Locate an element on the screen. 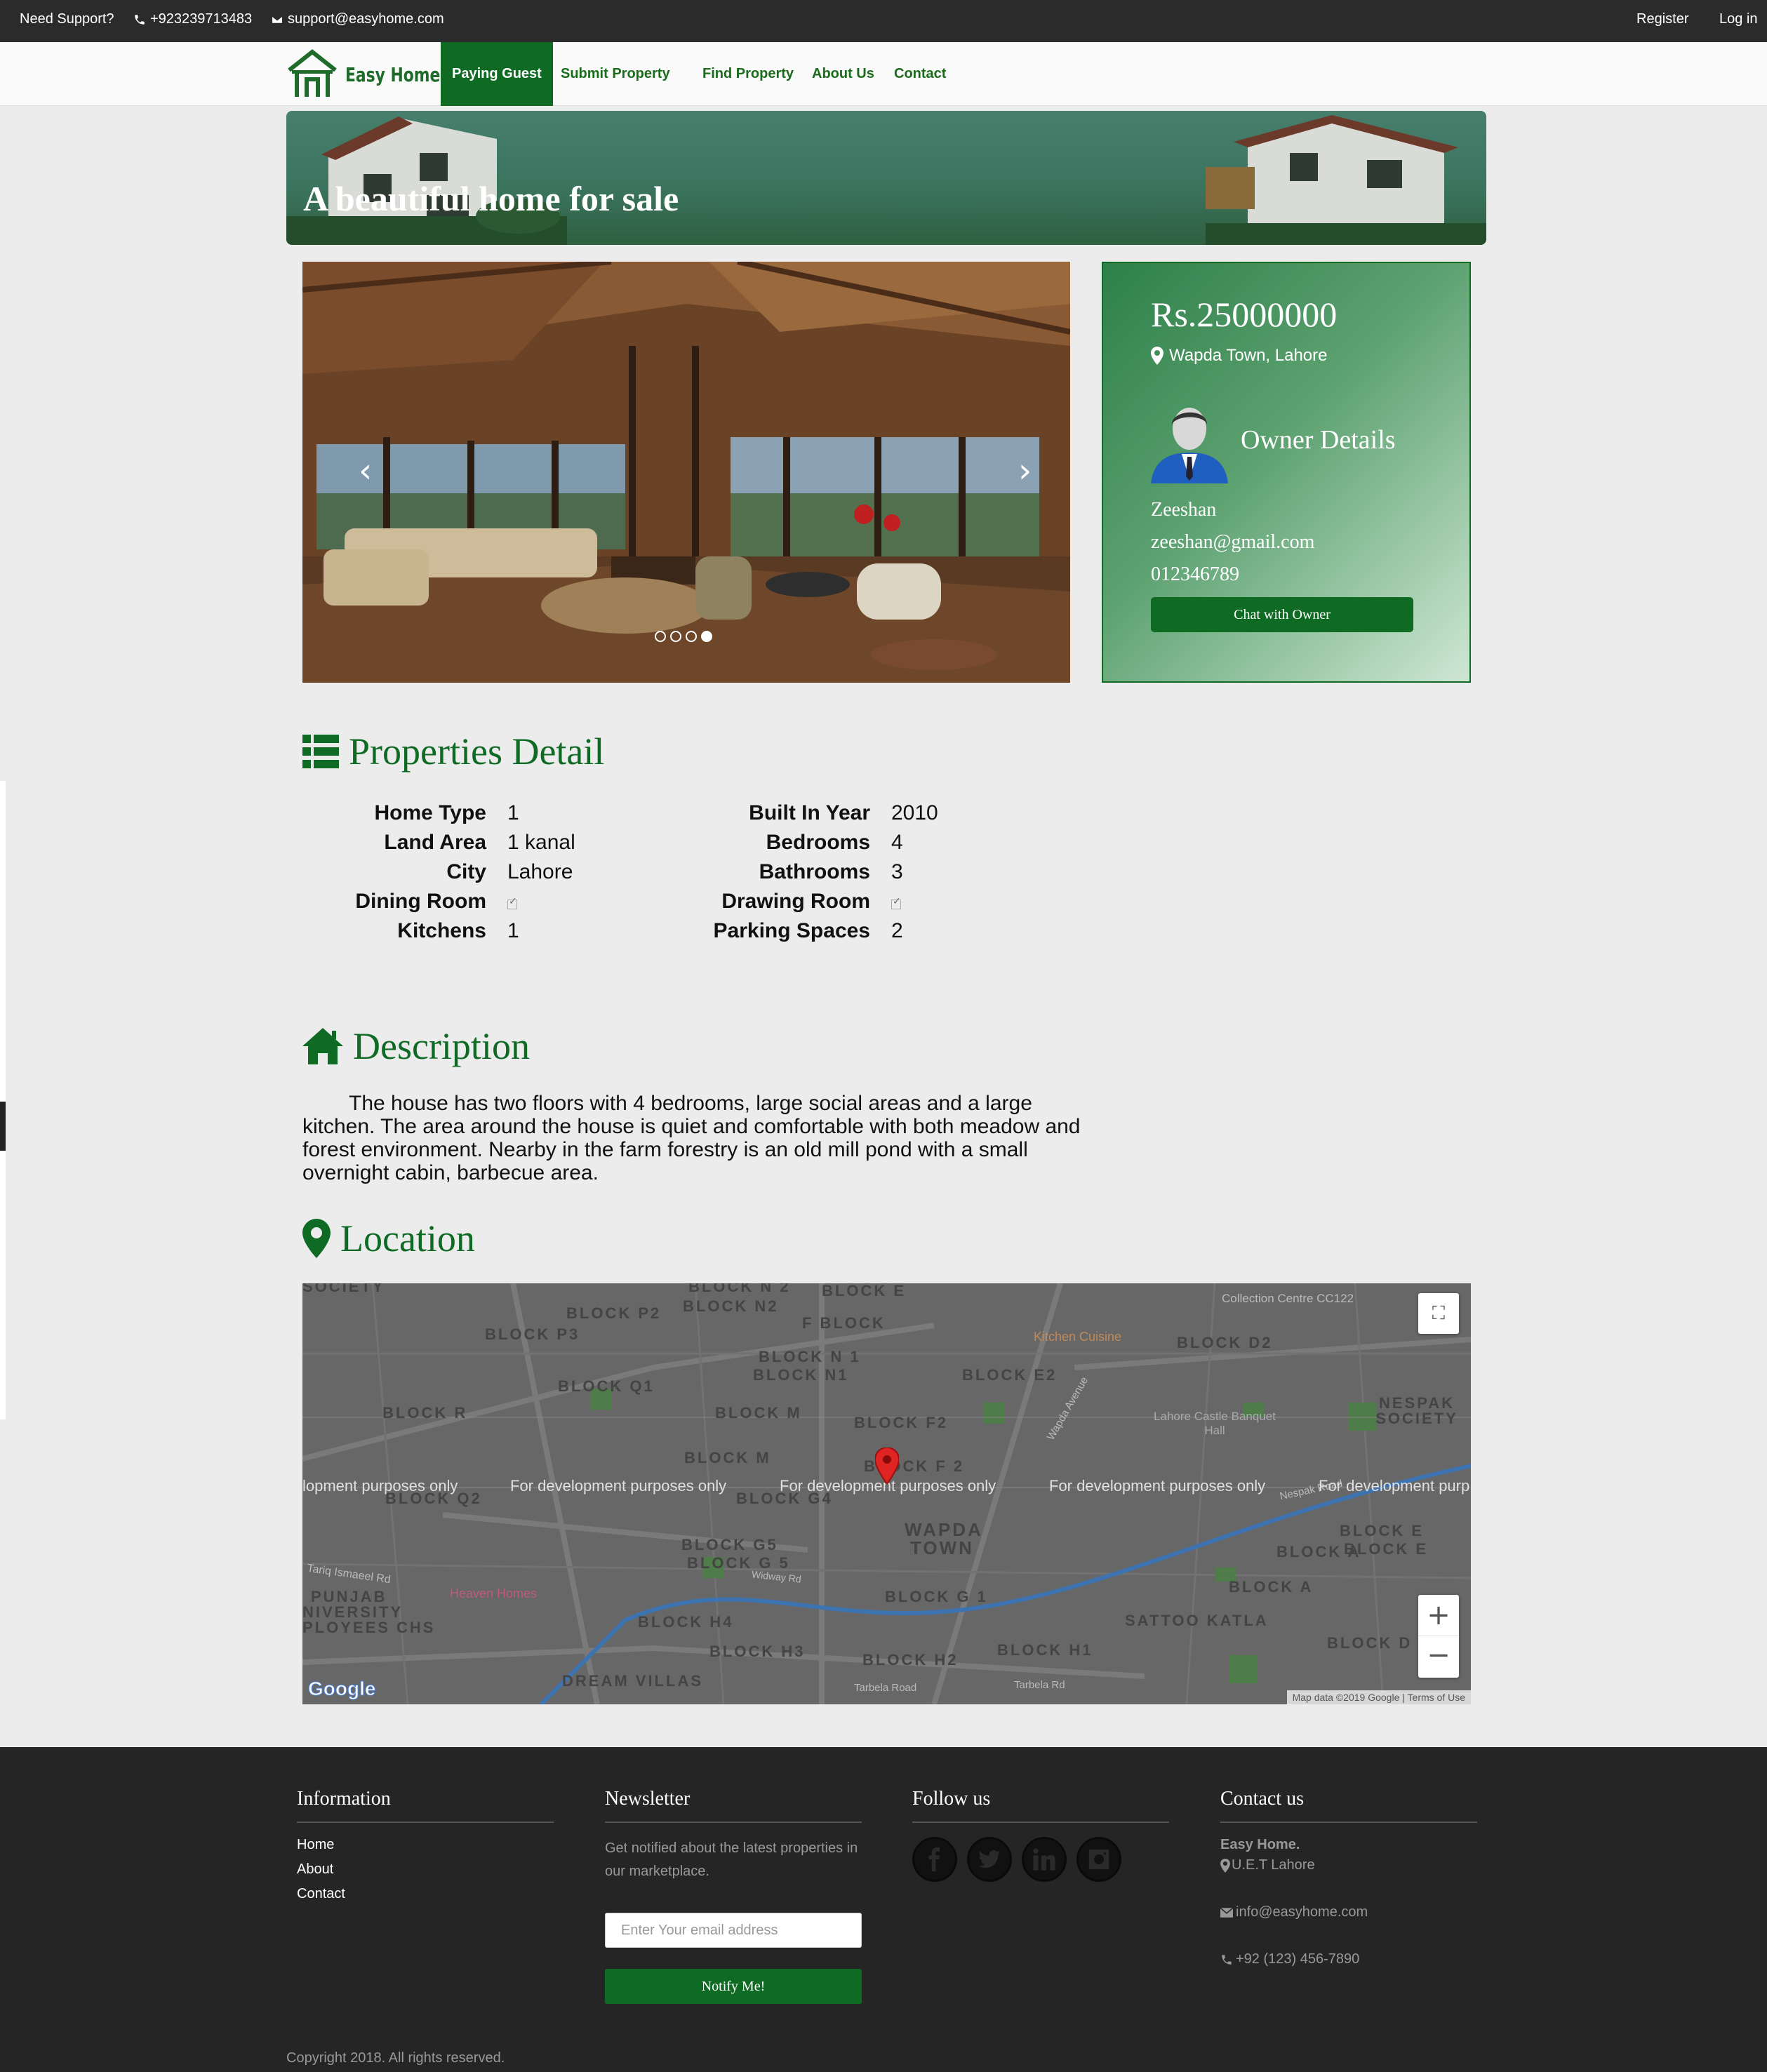  owner-details-heading: Owner Details is located at coordinates (1318, 440).